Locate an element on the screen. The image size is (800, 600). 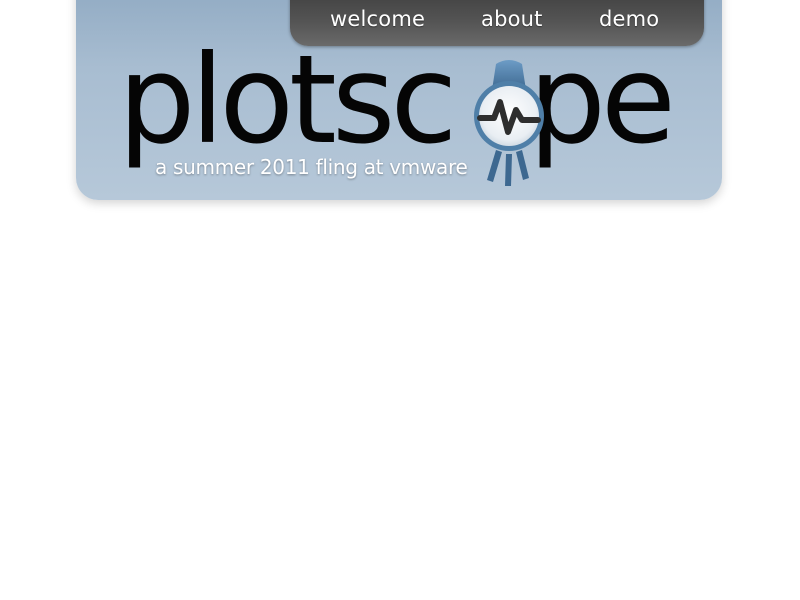
tagline: a summer 2011 fling at vmware is located at coordinates (311, 167).